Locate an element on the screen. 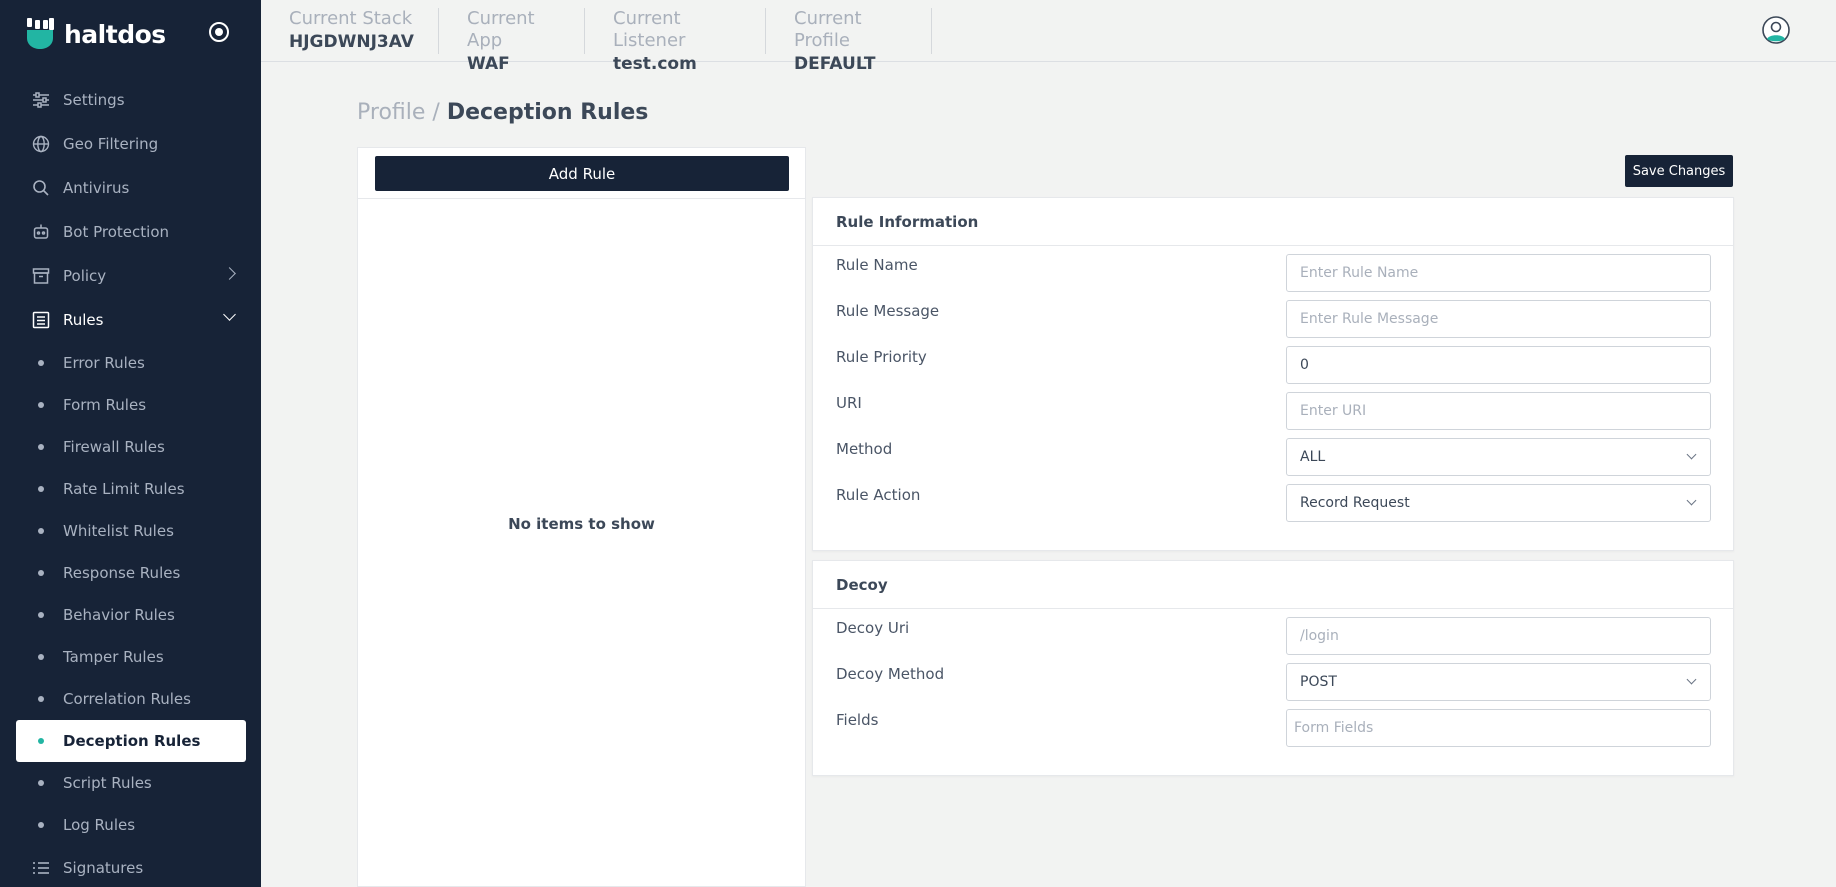  form-fields-input is located at coordinates (1498, 728).